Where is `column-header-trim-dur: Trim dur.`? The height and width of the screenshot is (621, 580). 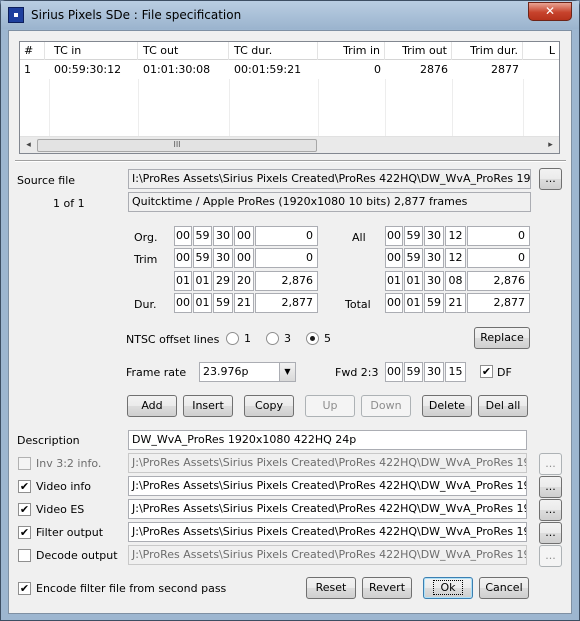
column-header-trim-dur: Trim dur. is located at coordinates (488, 51).